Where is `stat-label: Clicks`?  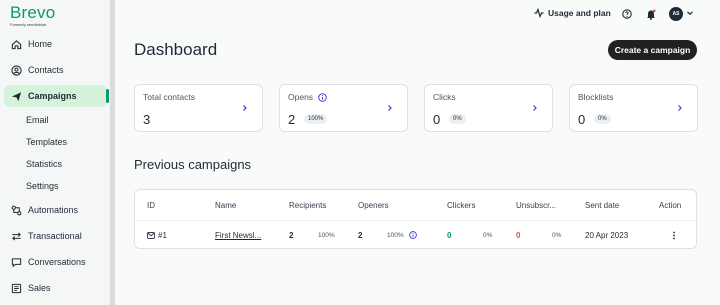
stat-label: Clicks is located at coordinates (444, 97).